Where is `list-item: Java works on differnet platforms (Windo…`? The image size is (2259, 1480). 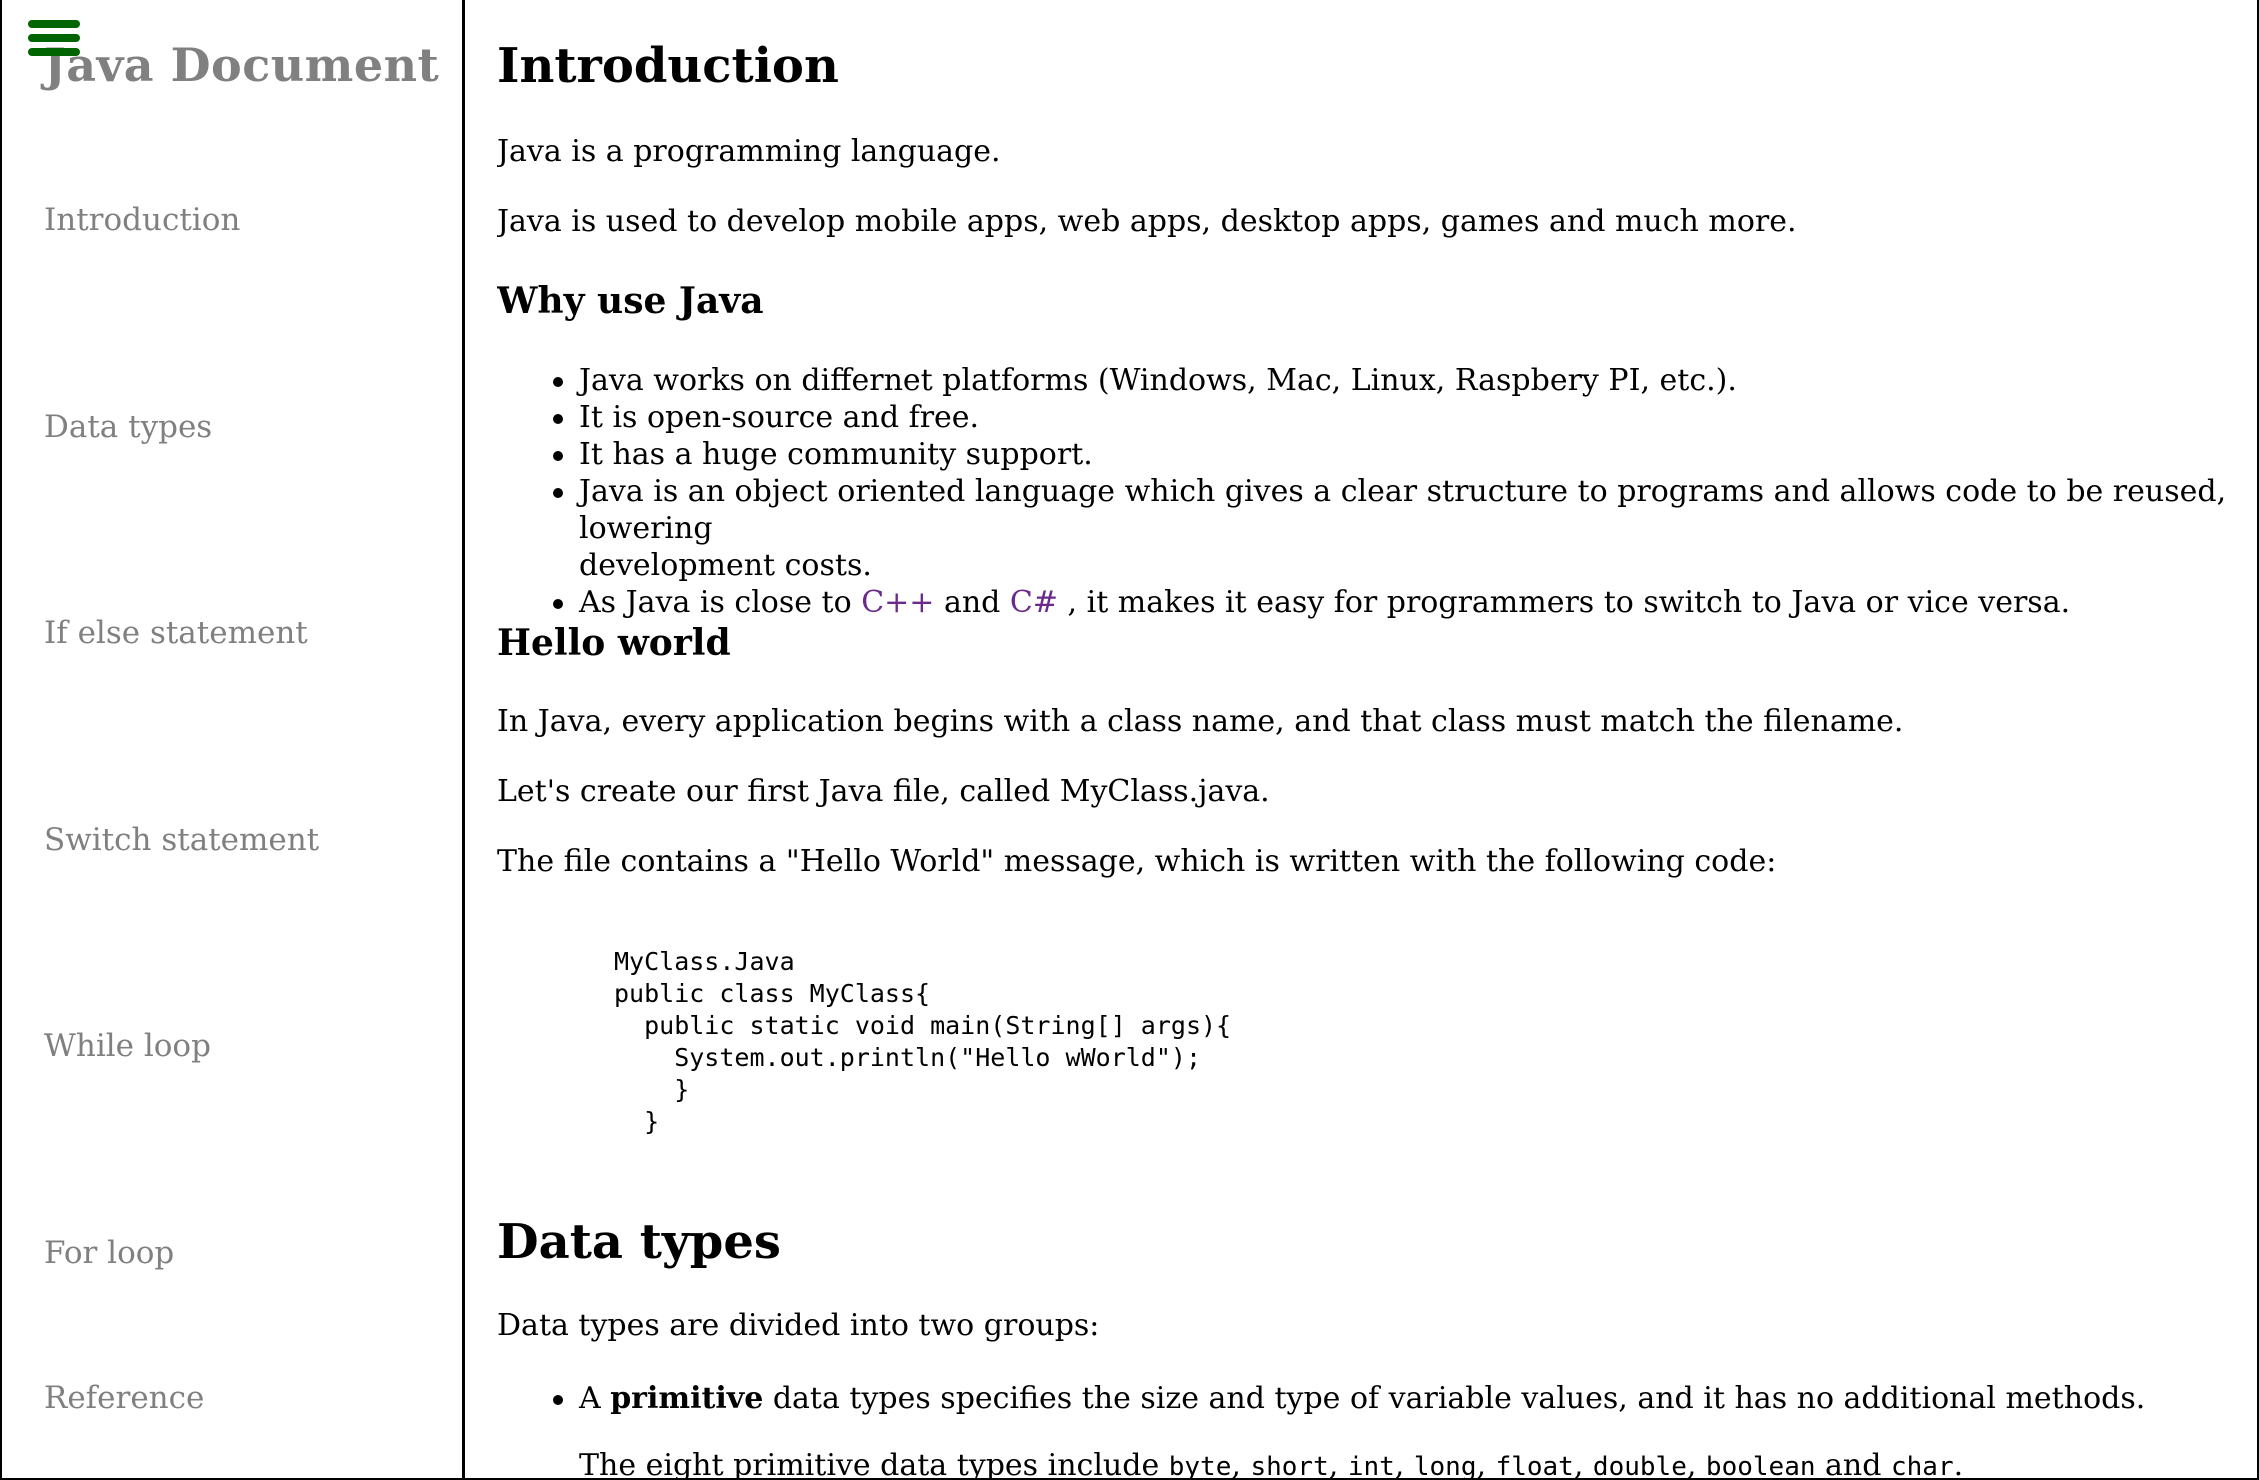
list-item: Java works on differnet platforms (Windo… is located at coordinates (1403, 380).